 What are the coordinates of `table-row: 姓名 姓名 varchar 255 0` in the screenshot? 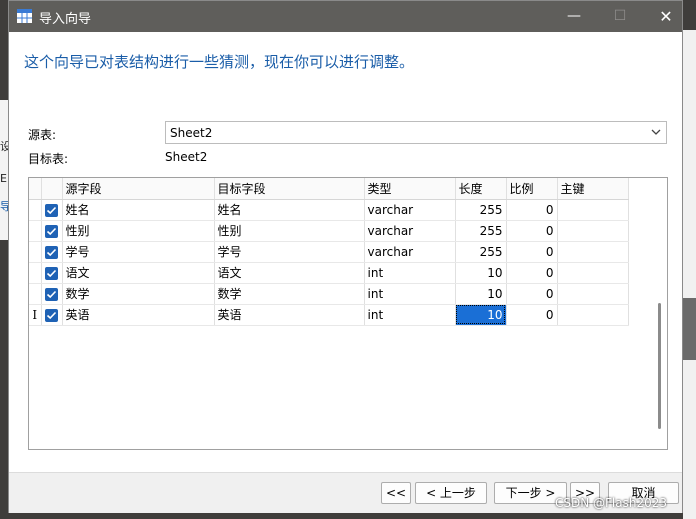 It's located at (329, 210).